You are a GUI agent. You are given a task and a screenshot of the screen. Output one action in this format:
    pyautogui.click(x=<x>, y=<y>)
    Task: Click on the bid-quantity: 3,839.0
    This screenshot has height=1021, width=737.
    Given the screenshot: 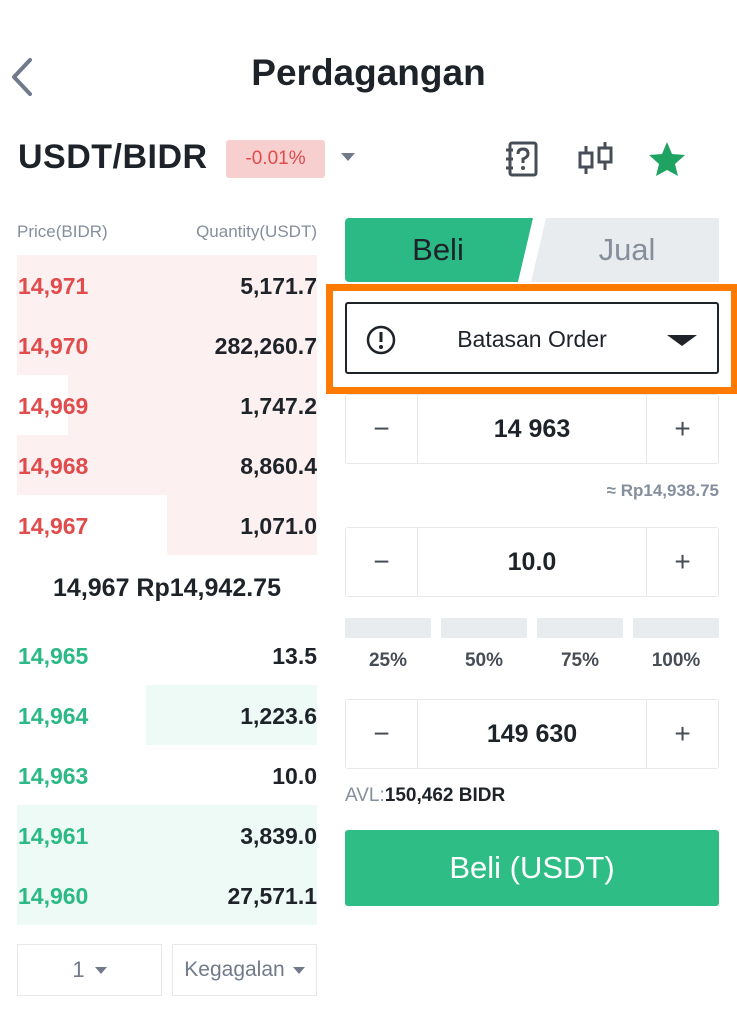 What is the action you would take?
    pyautogui.click(x=278, y=836)
    